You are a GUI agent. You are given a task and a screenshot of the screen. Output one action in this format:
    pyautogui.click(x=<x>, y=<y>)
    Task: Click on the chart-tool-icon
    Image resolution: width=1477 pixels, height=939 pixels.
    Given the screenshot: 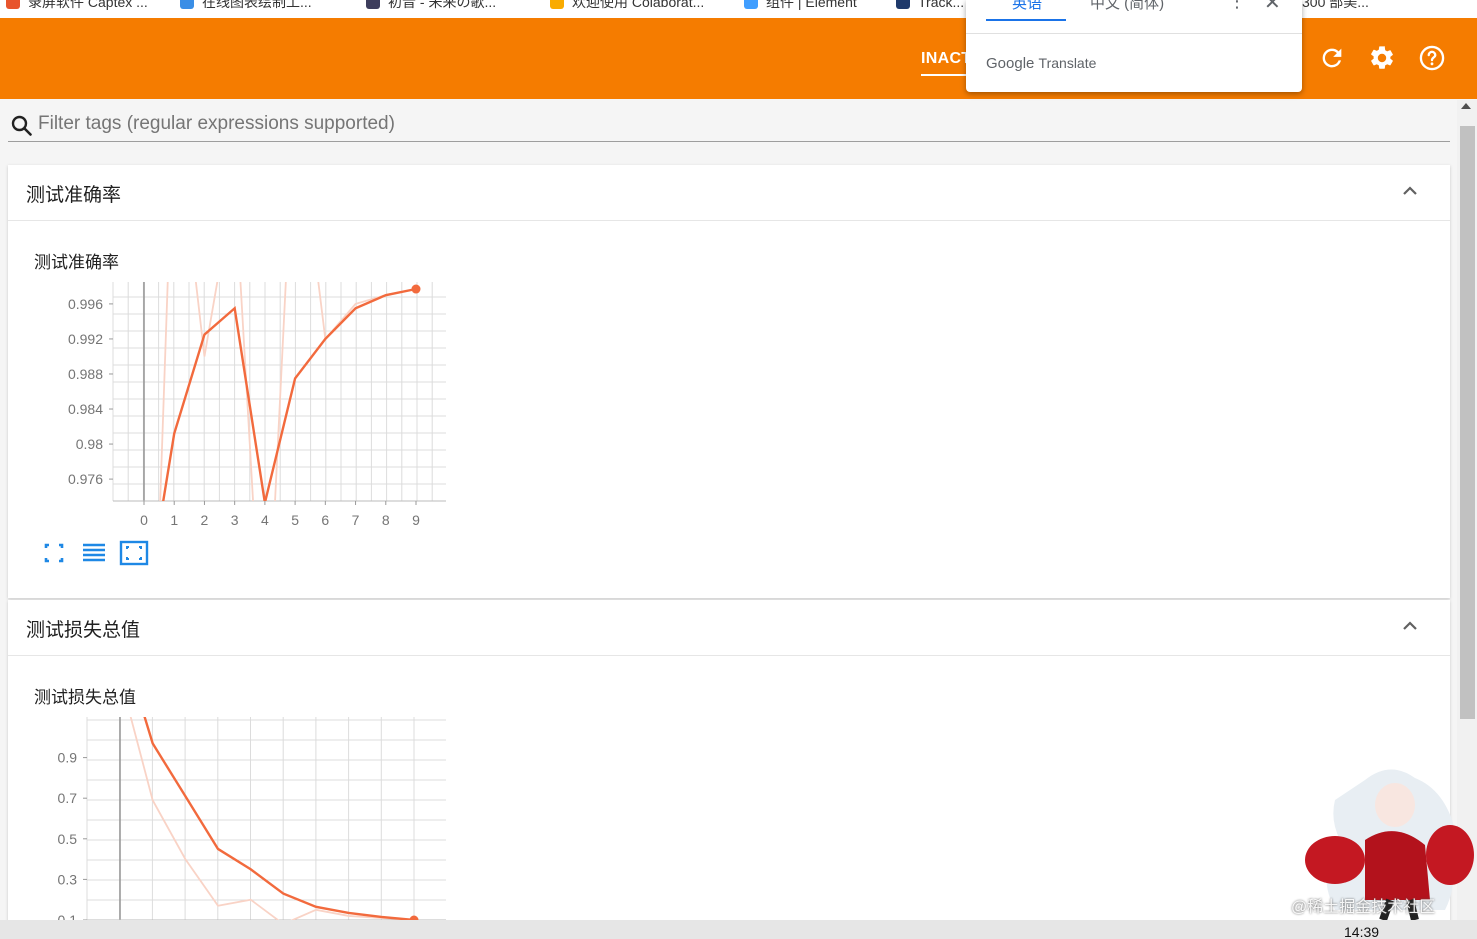 What is the action you would take?
    pyautogui.click(x=187, y=4)
    